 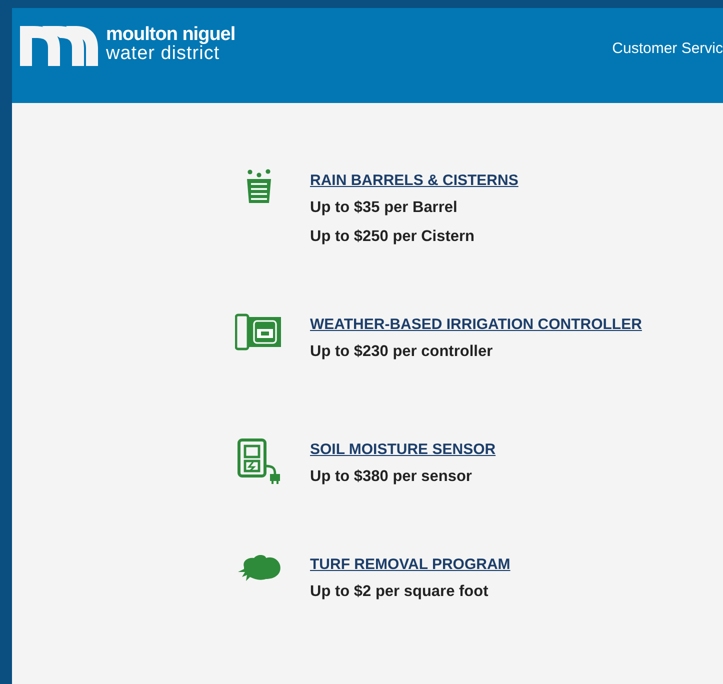 What do you see at coordinates (259, 461) in the screenshot?
I see `battery-plug-icon` at bounding box center [259, 461].